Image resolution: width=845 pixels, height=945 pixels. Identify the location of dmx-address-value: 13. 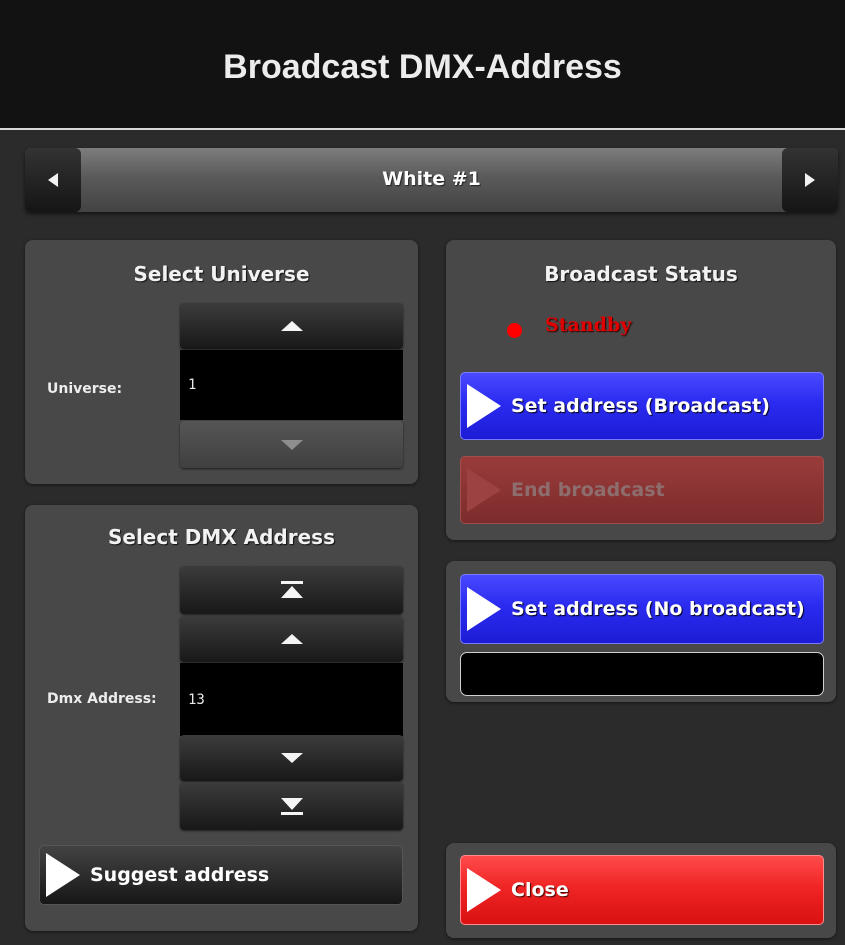
(291, 699).